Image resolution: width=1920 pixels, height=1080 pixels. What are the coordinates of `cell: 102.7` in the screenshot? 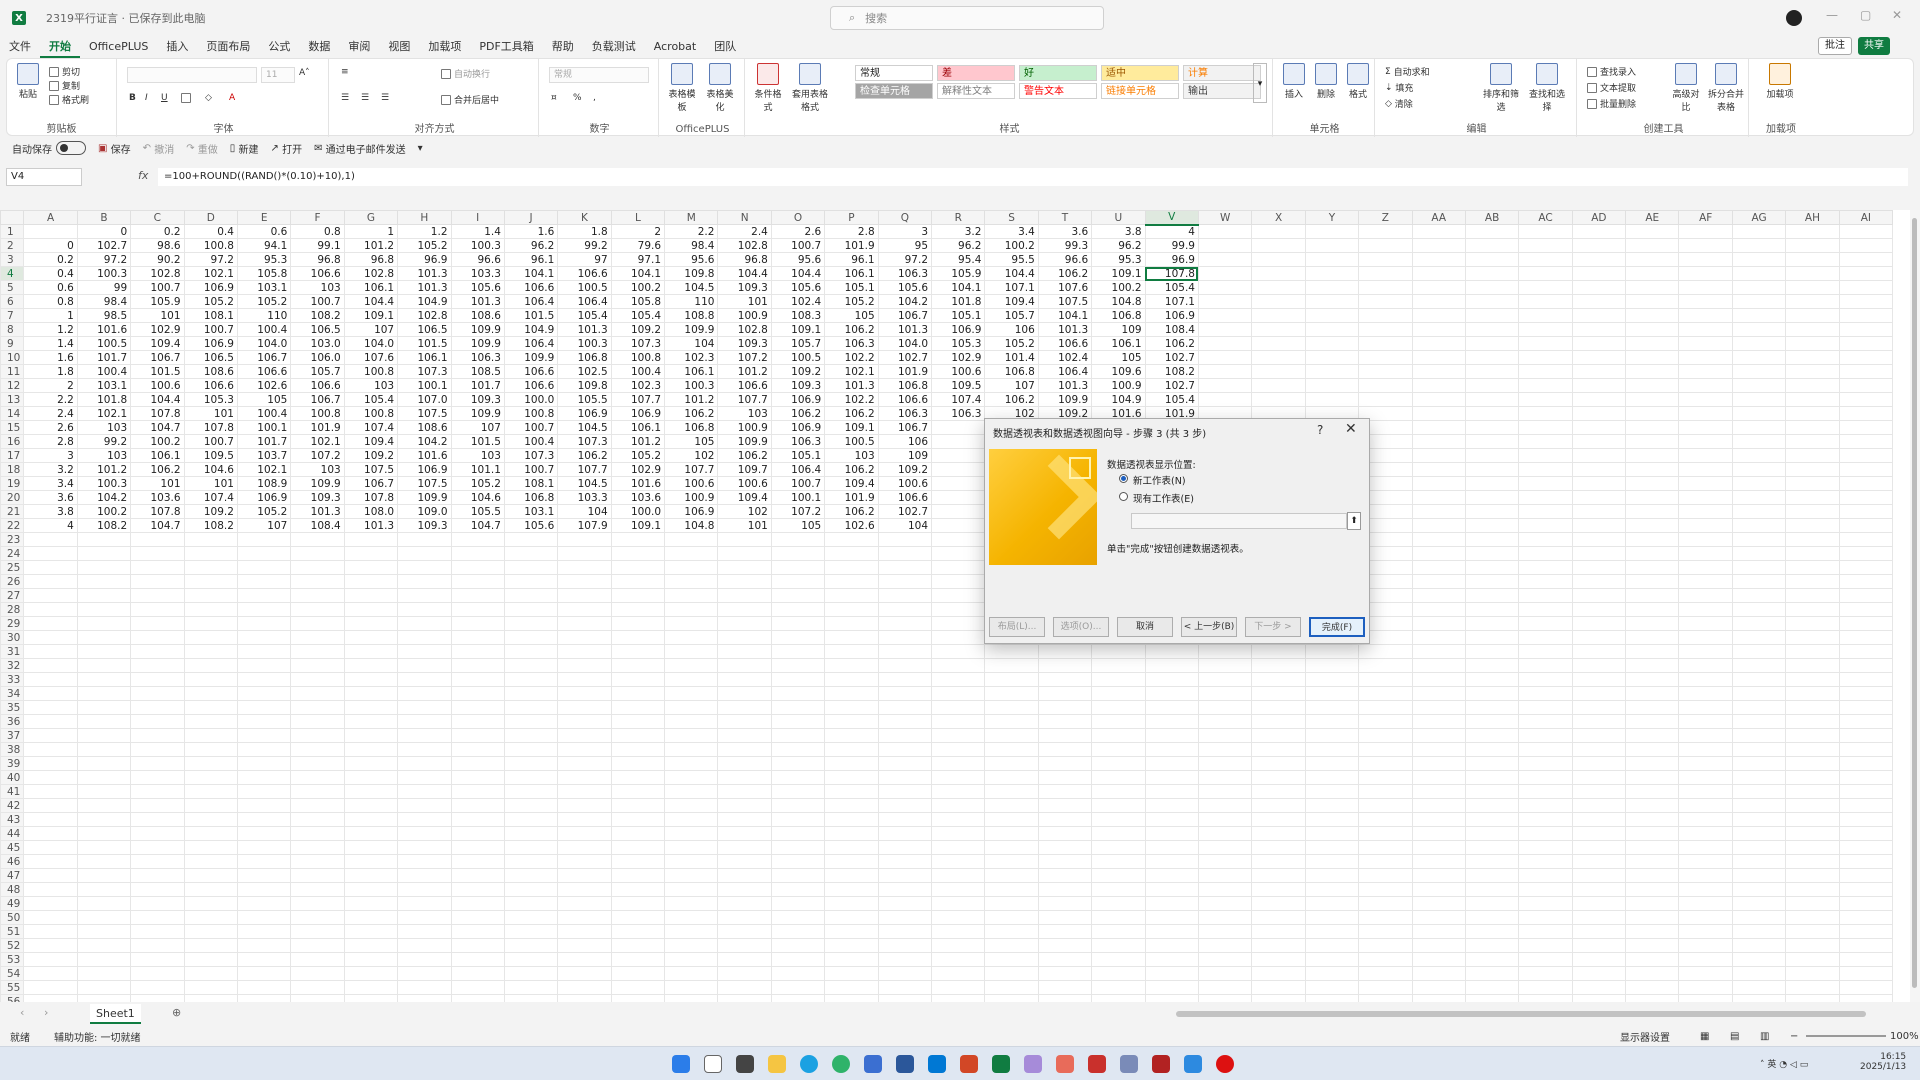 It's located at (905, 357).